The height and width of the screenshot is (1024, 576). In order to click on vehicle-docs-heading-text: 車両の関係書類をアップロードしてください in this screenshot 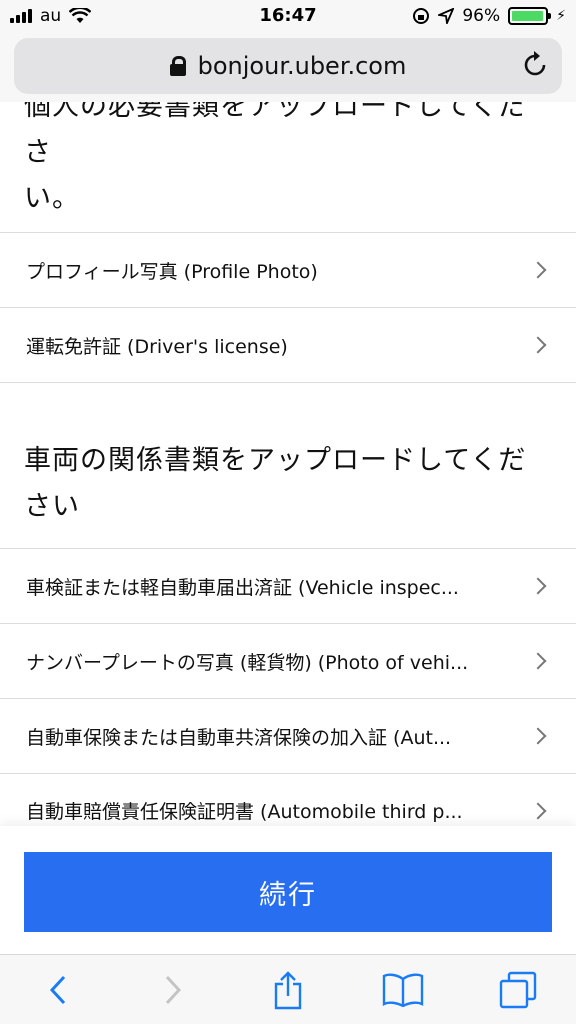, I will do `click(275, 483)`.